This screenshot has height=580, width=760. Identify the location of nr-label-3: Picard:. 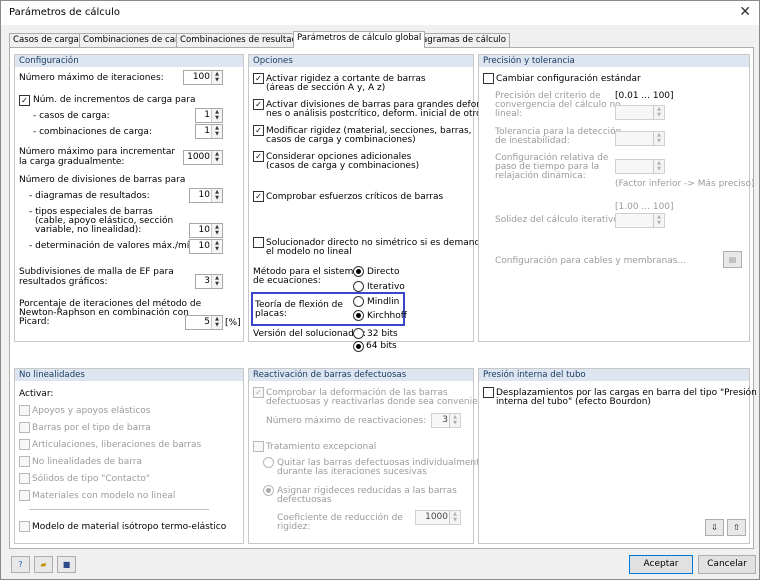
(34, 322).